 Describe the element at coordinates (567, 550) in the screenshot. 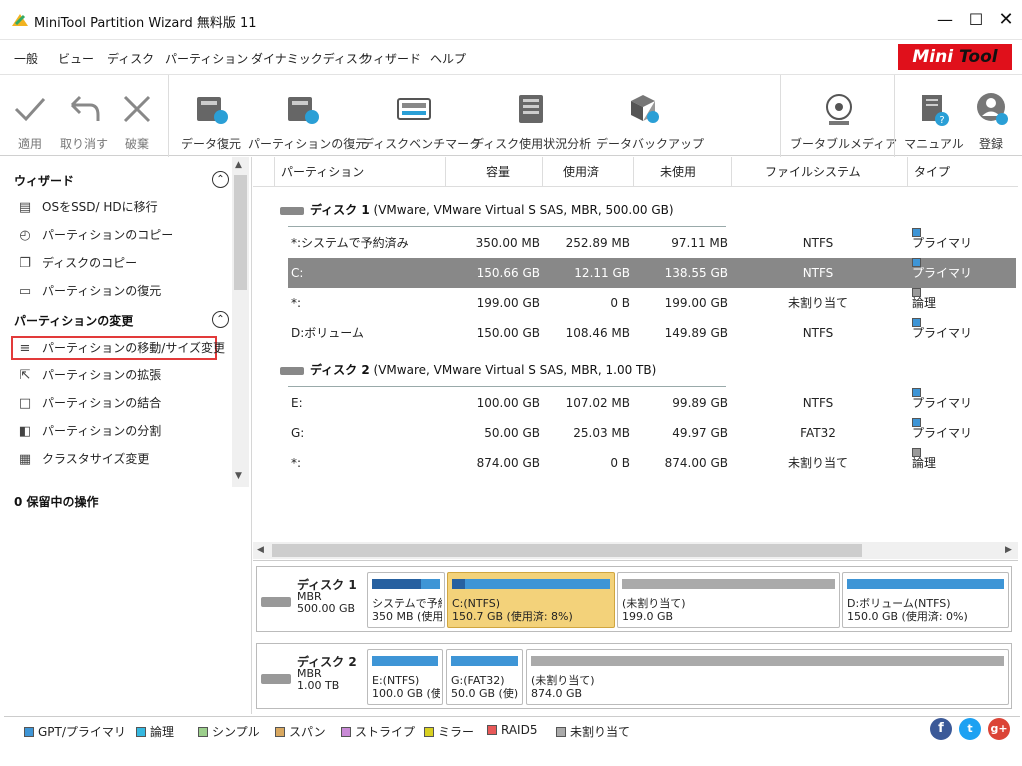

I see `horizontal-scrollbar-thumb` at that location.